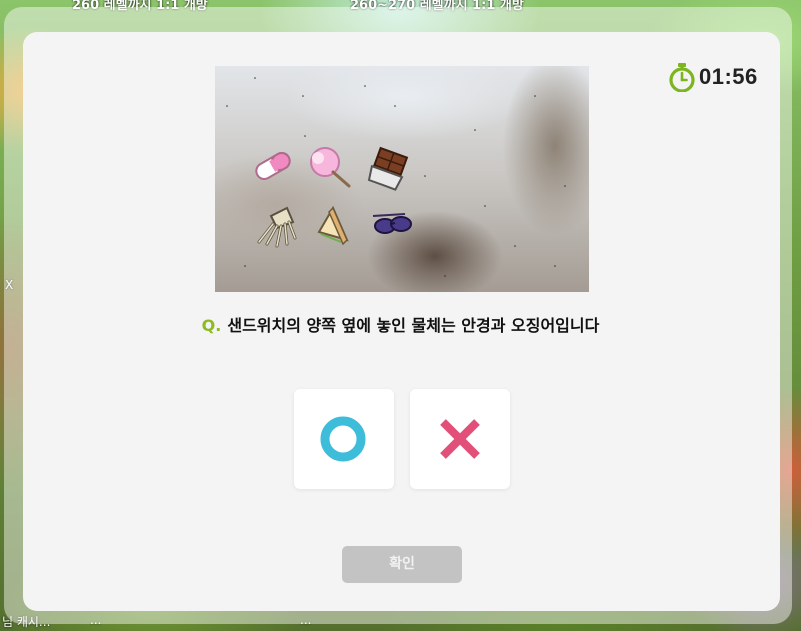 This screenshot has height=631, width=801. What do you see at coordinates (273, 166) in the screenshot?
I see `pill-item` at bounding box center [273, 166].